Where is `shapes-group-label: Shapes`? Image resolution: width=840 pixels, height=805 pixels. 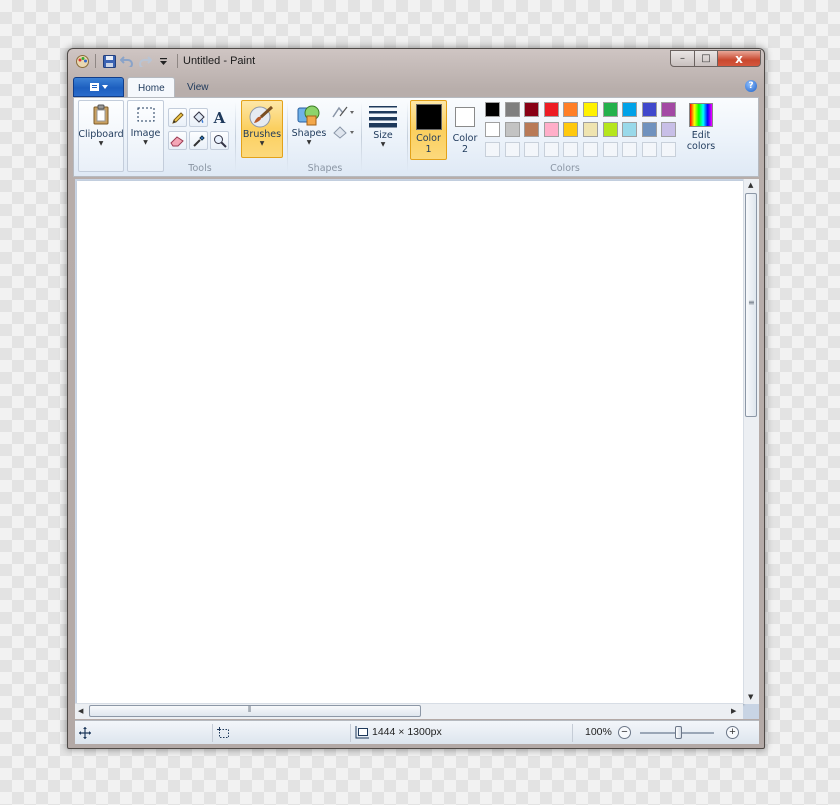
shapes-group-label: Shapes is located at coordinates (325, 168).